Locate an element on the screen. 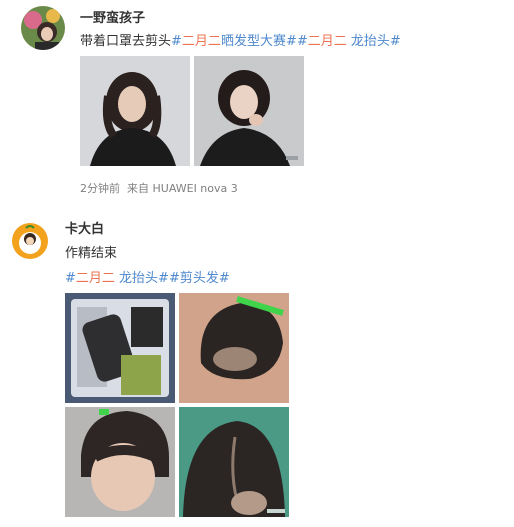  topic-link: 龙抬头##剪头发# is located at coordinates (172, 278).